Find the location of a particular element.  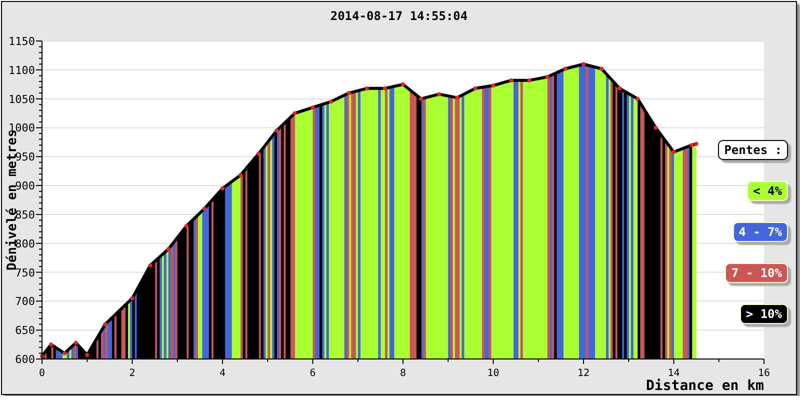

chart-title: 2014-08-17 14:55:04 is located at coordinates (399, 16).